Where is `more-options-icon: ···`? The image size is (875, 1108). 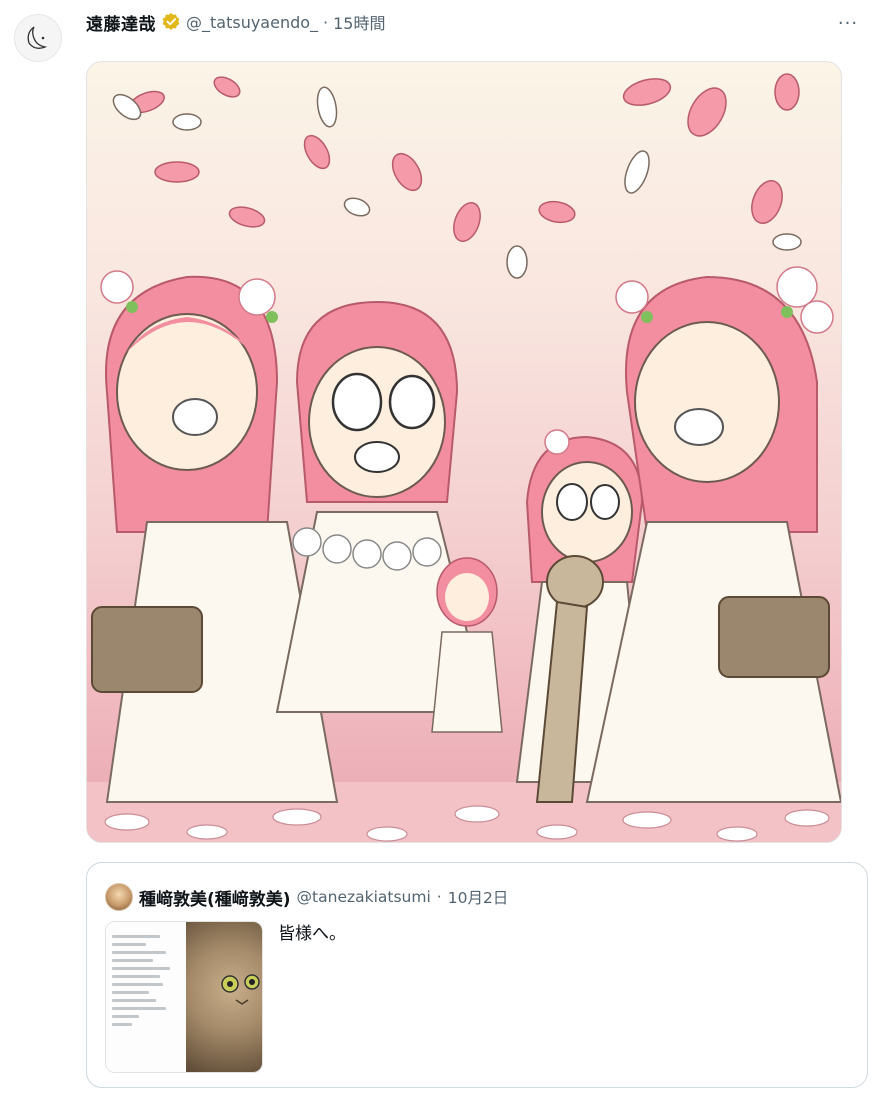
more-options-icon: ··· is located at coordinates (848, 23).